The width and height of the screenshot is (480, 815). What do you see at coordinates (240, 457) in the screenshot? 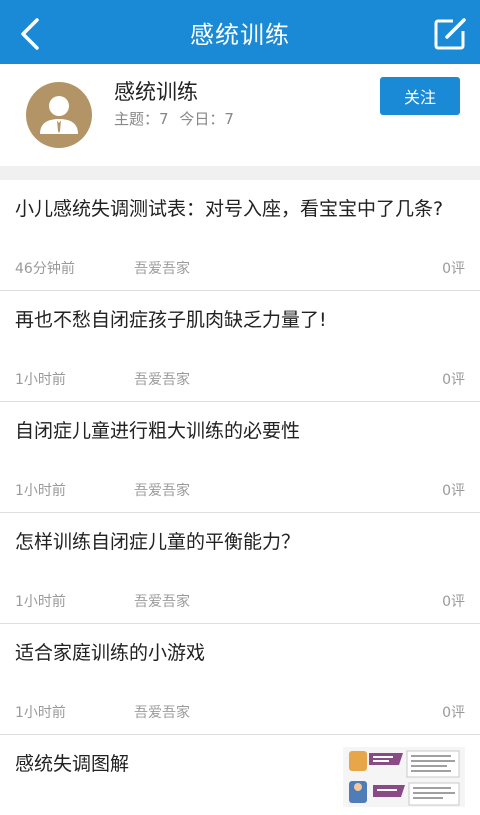
I see `list-item: 自闭症儿童进行粗大训练的必要性 1小时前 吾爱吾家 0评` at bounding box center [240, 457].